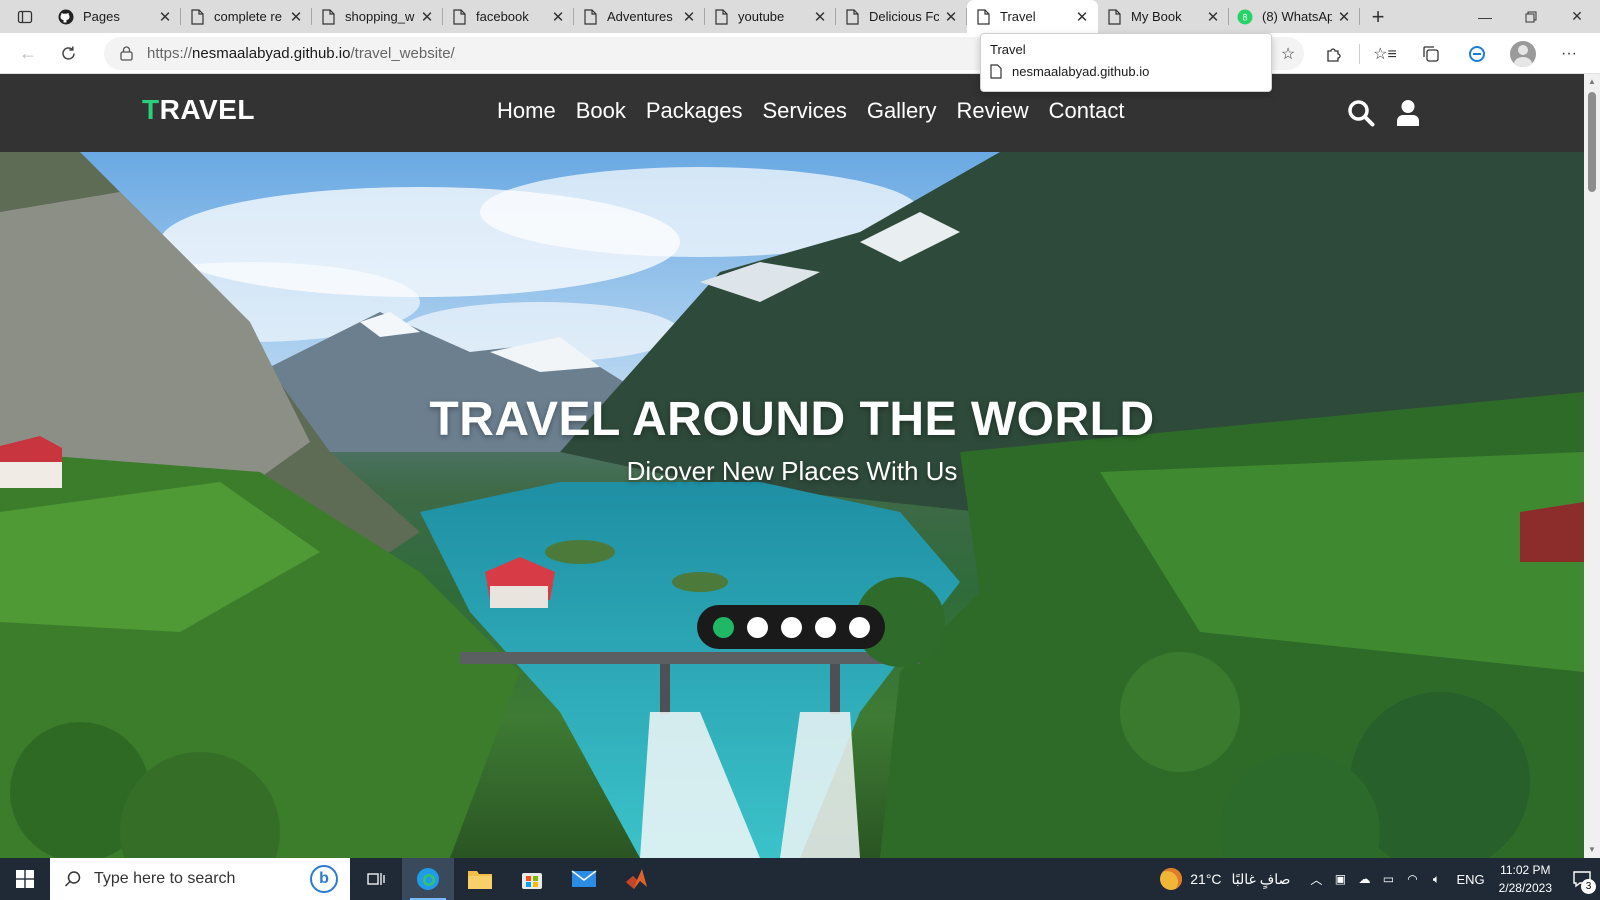  What do you see at coordinates (804, 111) in the screenshot?
I see `nav-link-services: Services` at bounding box center [804, 111].